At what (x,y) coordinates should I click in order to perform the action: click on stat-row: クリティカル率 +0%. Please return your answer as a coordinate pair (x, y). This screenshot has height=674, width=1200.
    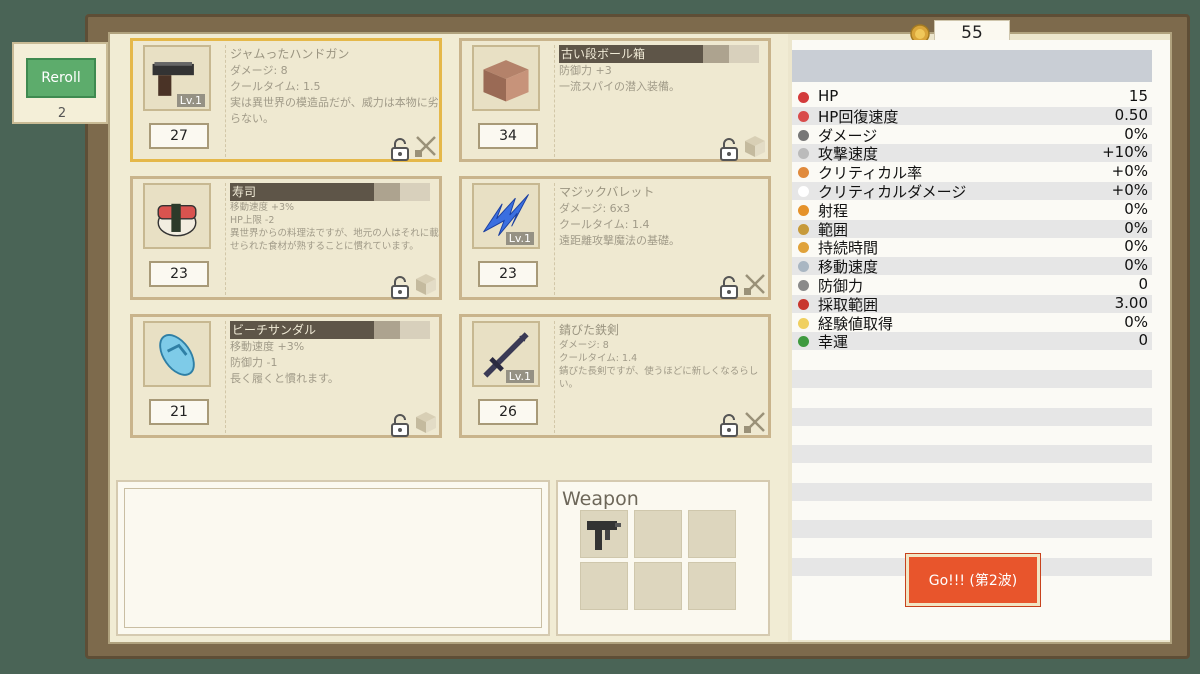
    Looking at the image, I should click on (972, 172).